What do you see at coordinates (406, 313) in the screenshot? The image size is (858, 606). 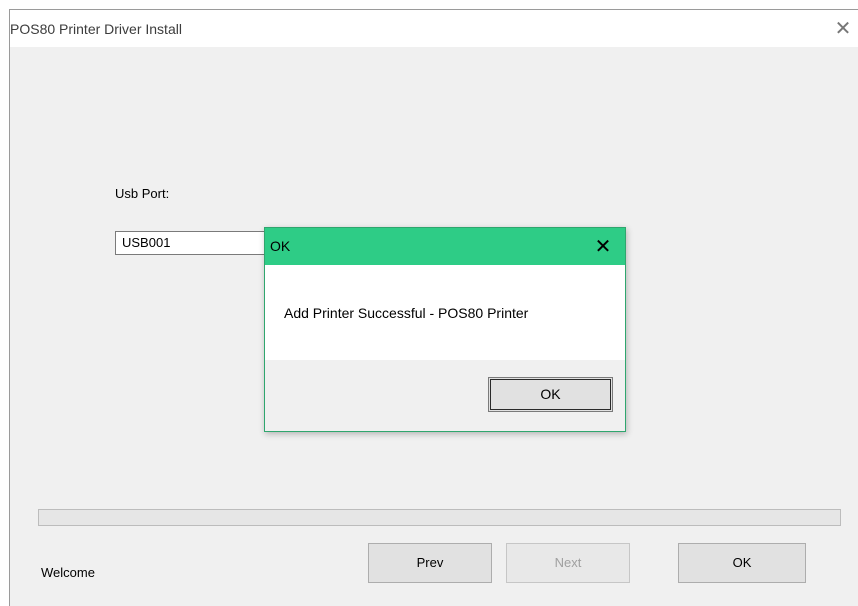 I see `dialog-message: Add Printer Successful - POS80 Printer` at bounding box center [406, 313].